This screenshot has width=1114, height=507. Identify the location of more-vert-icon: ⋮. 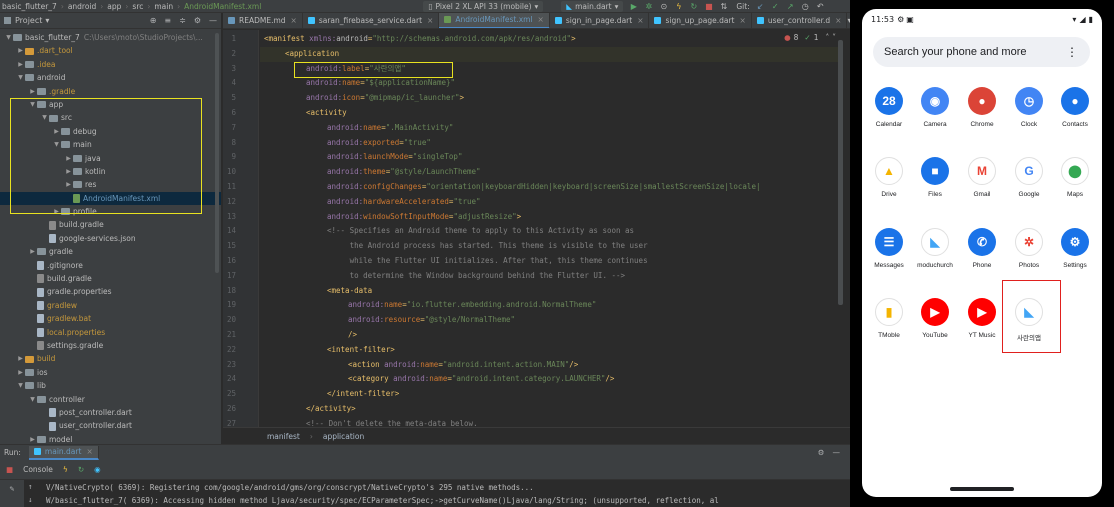
(1072, 52).